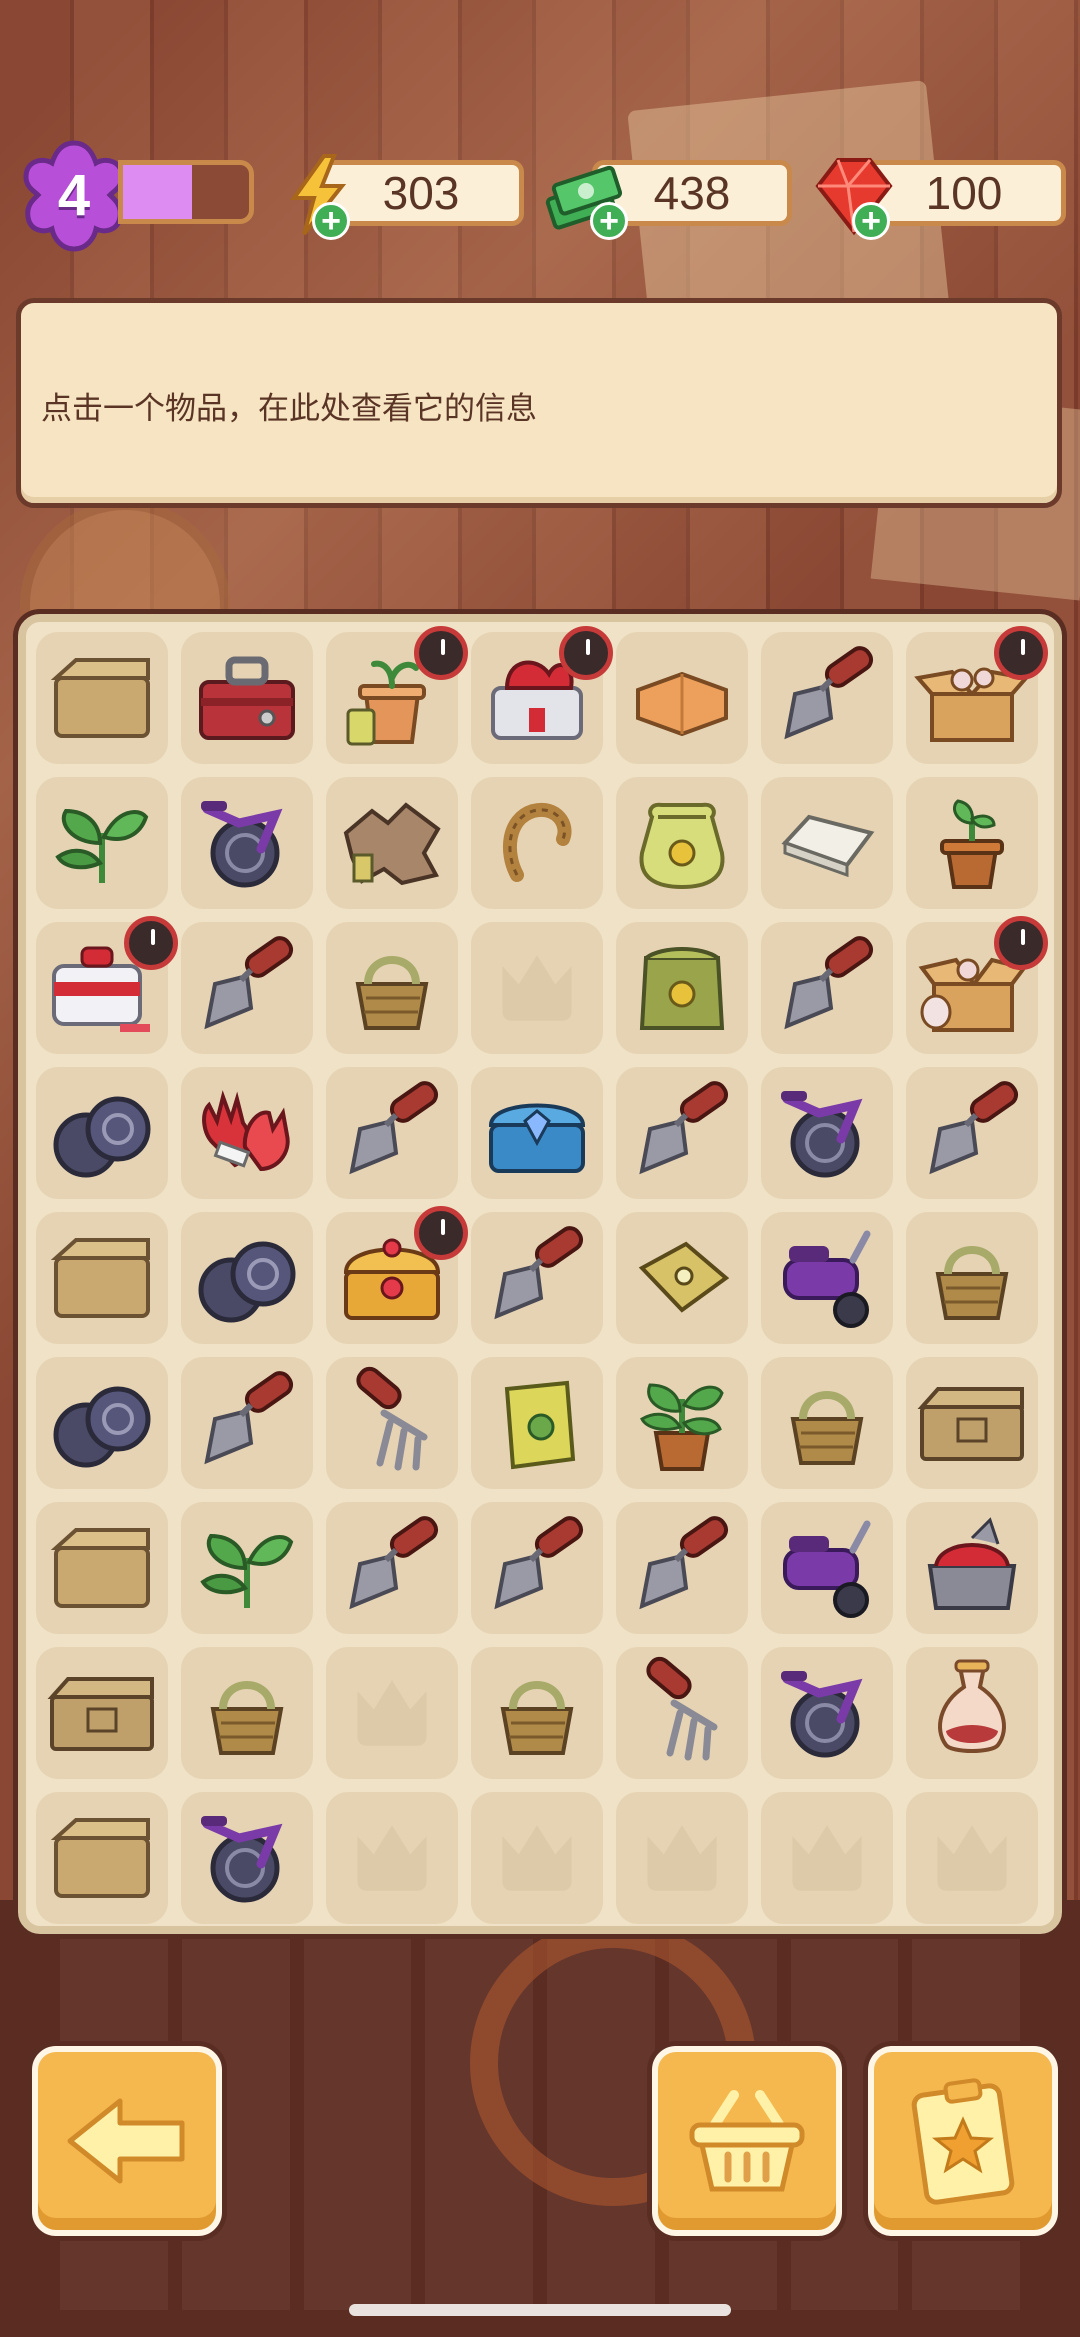  Describe the element at coordinates (682, 988) in the screenshot. I see `board-item-green-seed-bag` at that location.